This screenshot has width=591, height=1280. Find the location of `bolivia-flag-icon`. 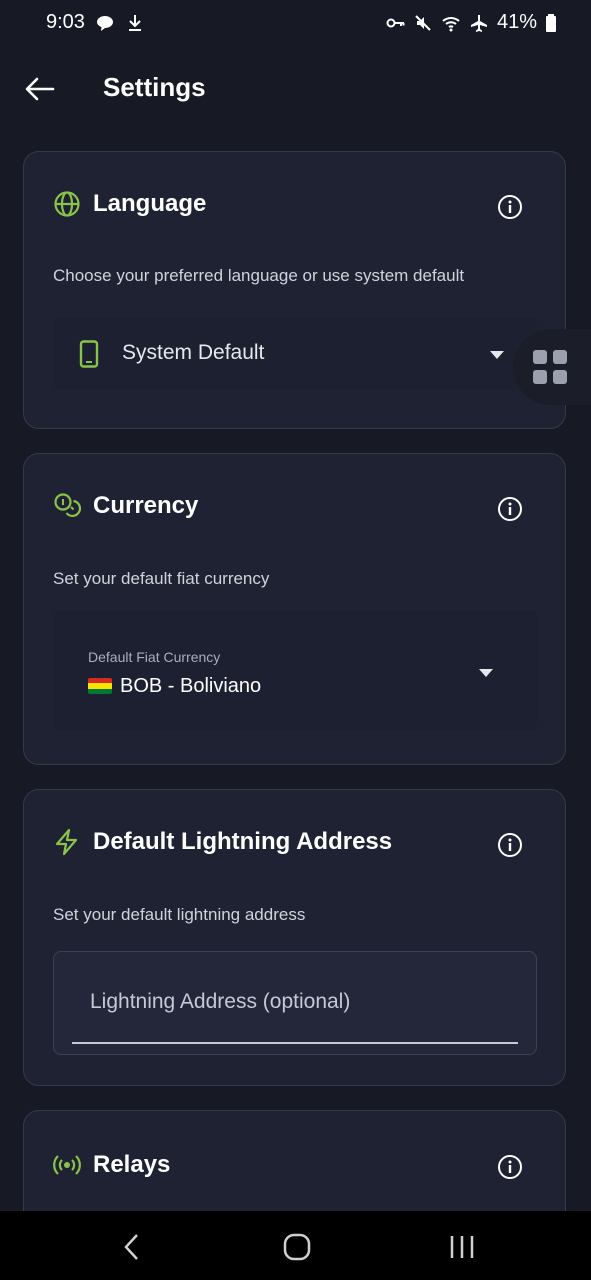

bolivia-flag-icon is located at coordinates (100, 686).